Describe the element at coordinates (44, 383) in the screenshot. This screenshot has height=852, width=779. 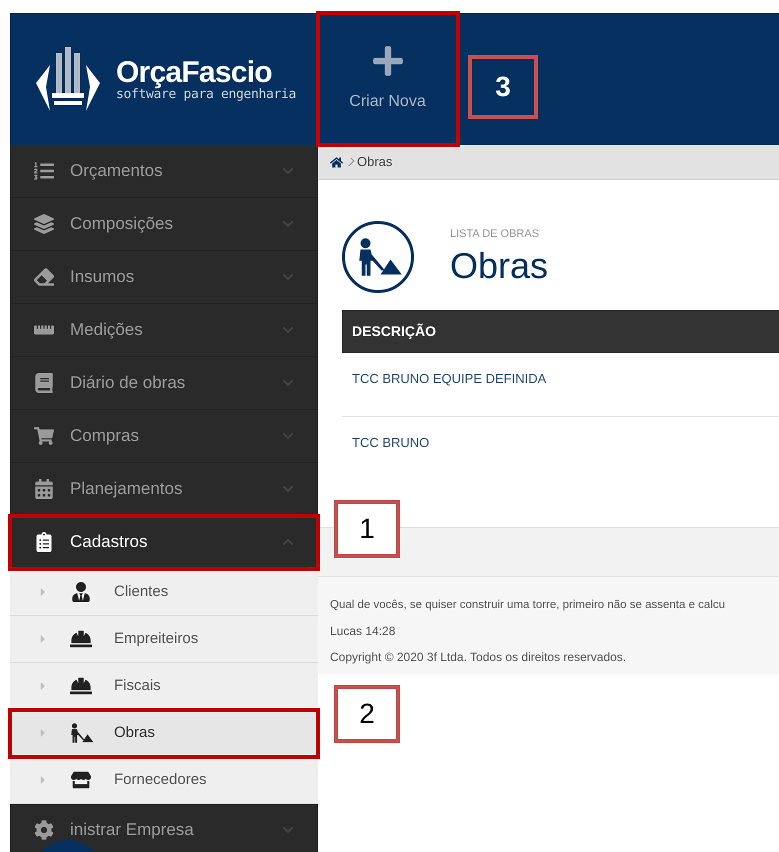
I see `book-icon` at that location.